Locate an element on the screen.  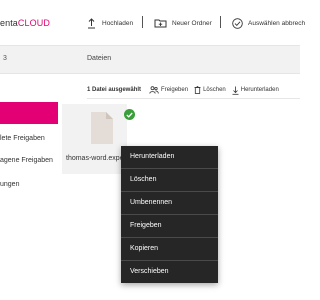
check-circle-icon is located at coordinates (237, 23).